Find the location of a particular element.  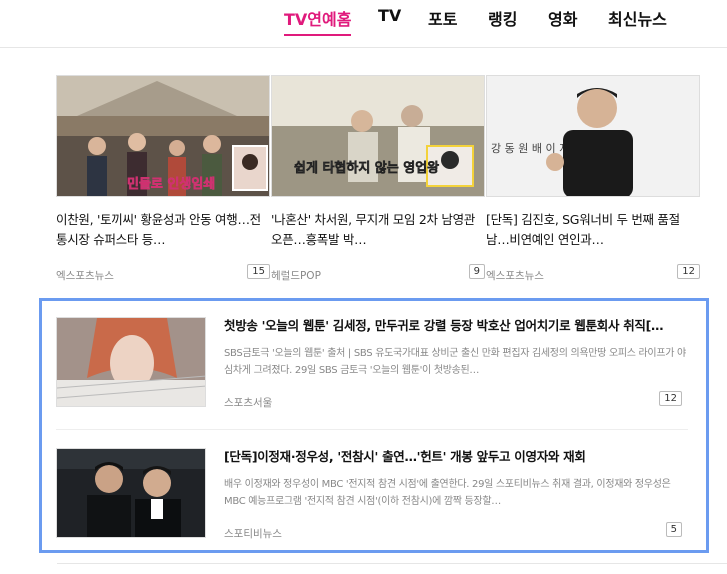

thumb-caption: 민들로 인생임쇄 is located at coordinates (171, 184).